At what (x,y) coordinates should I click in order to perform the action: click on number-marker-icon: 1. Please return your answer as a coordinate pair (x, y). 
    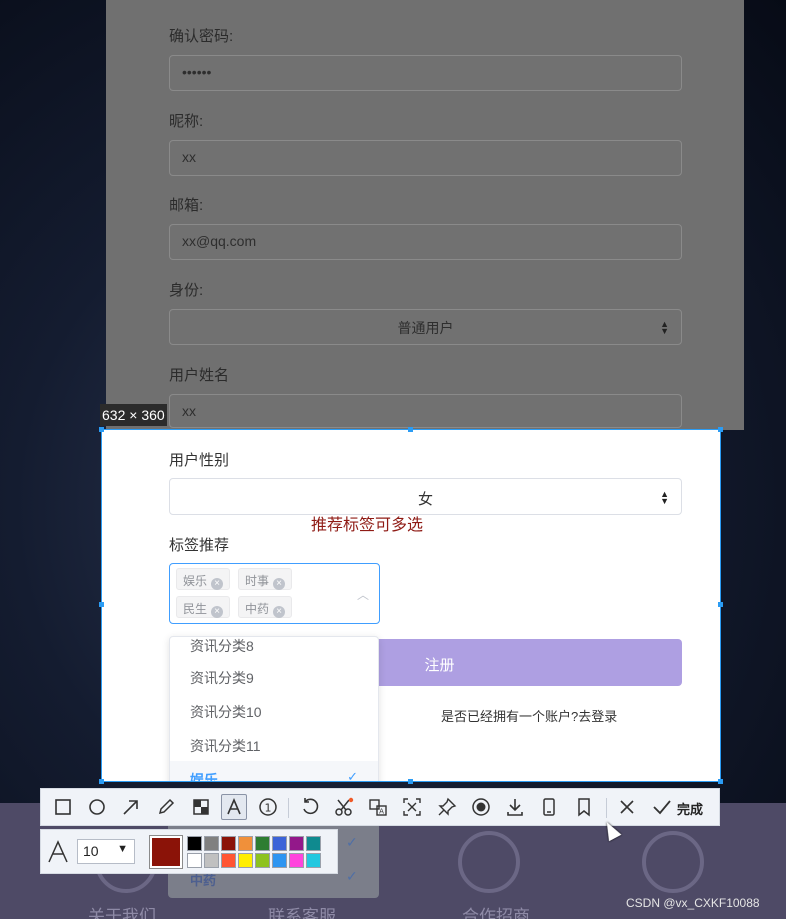
    Looking at the image, I should click on (268, 807).